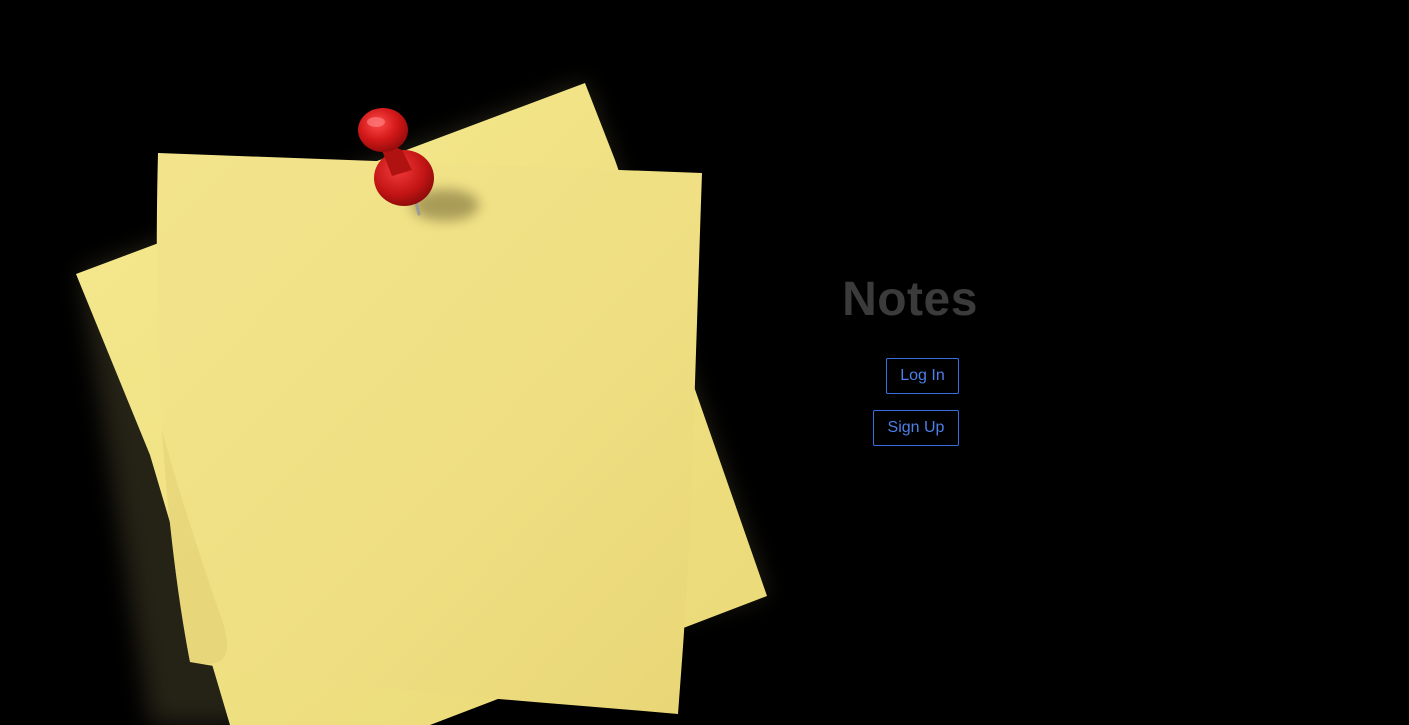 The width and height of the screenshot is (1409, 725). Describe the element at coordinates (910, 299) in the screenshot. I see `app-title: Notes` at that location.